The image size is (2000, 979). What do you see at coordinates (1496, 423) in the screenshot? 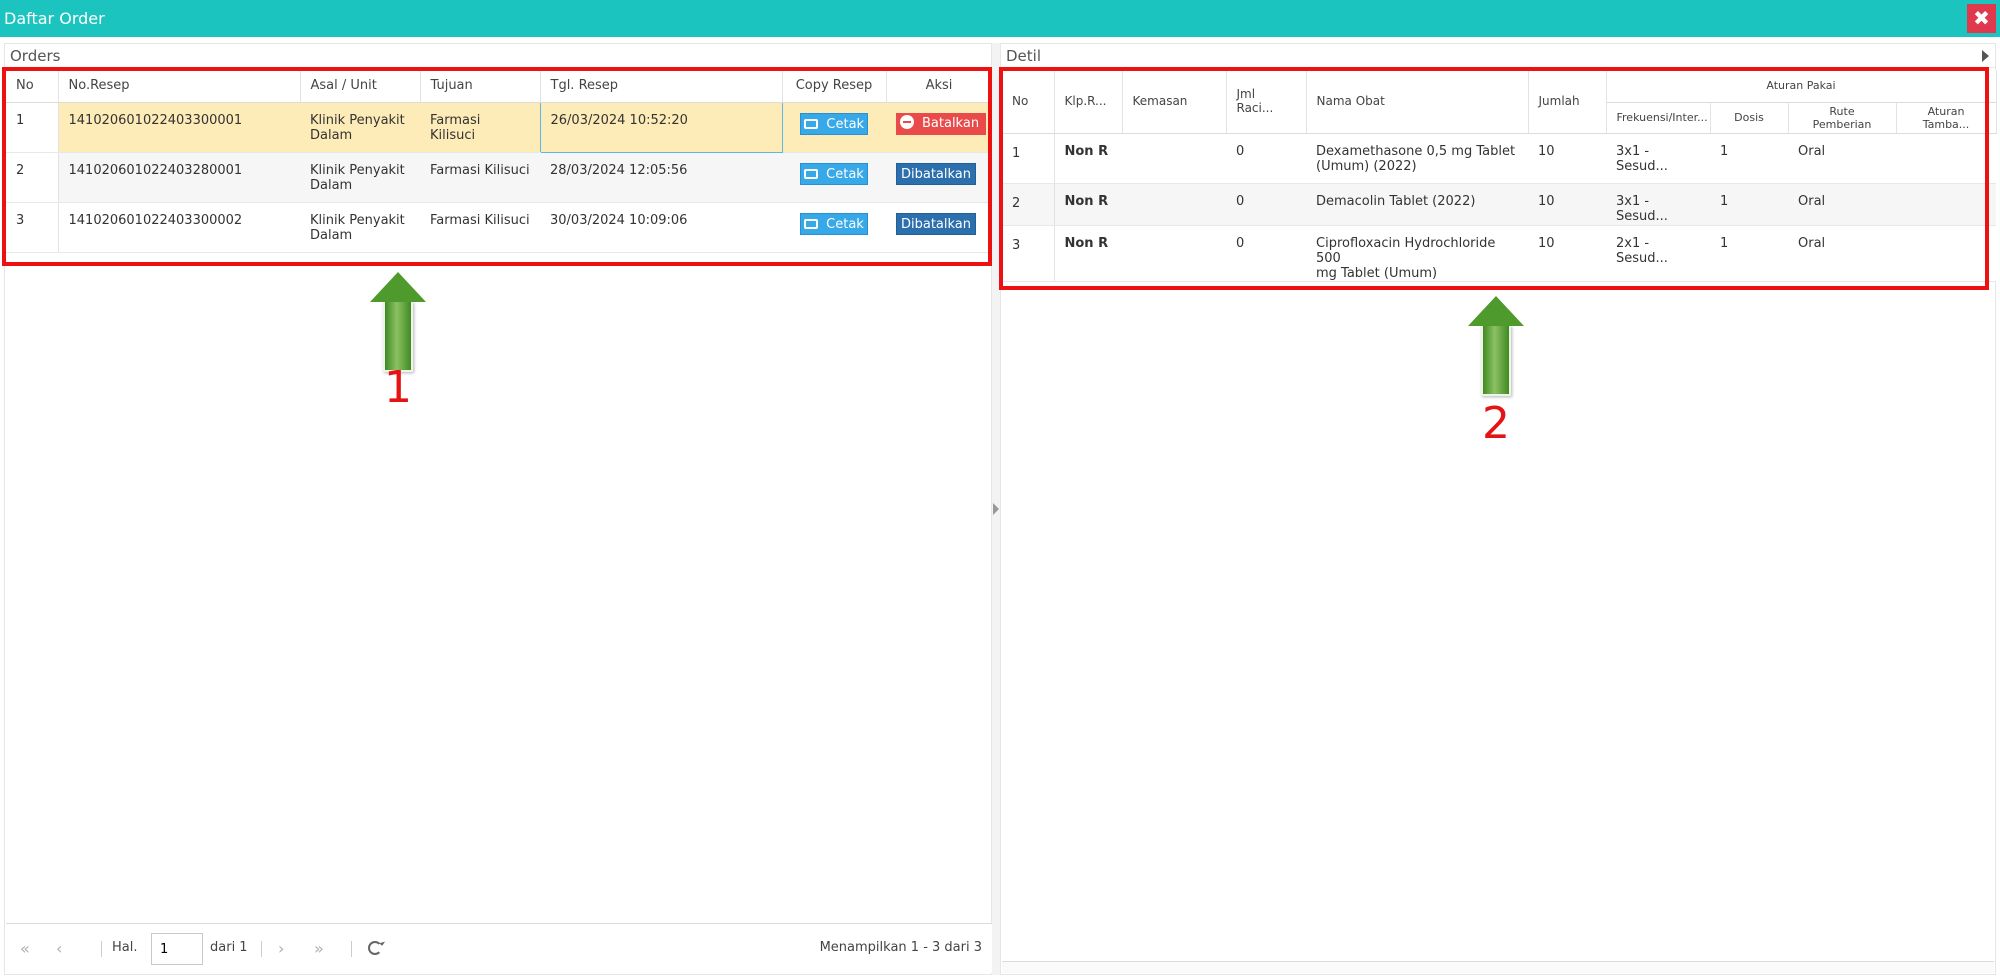
I see `callout-number-2: 2` at bounding box center [1496, 423].